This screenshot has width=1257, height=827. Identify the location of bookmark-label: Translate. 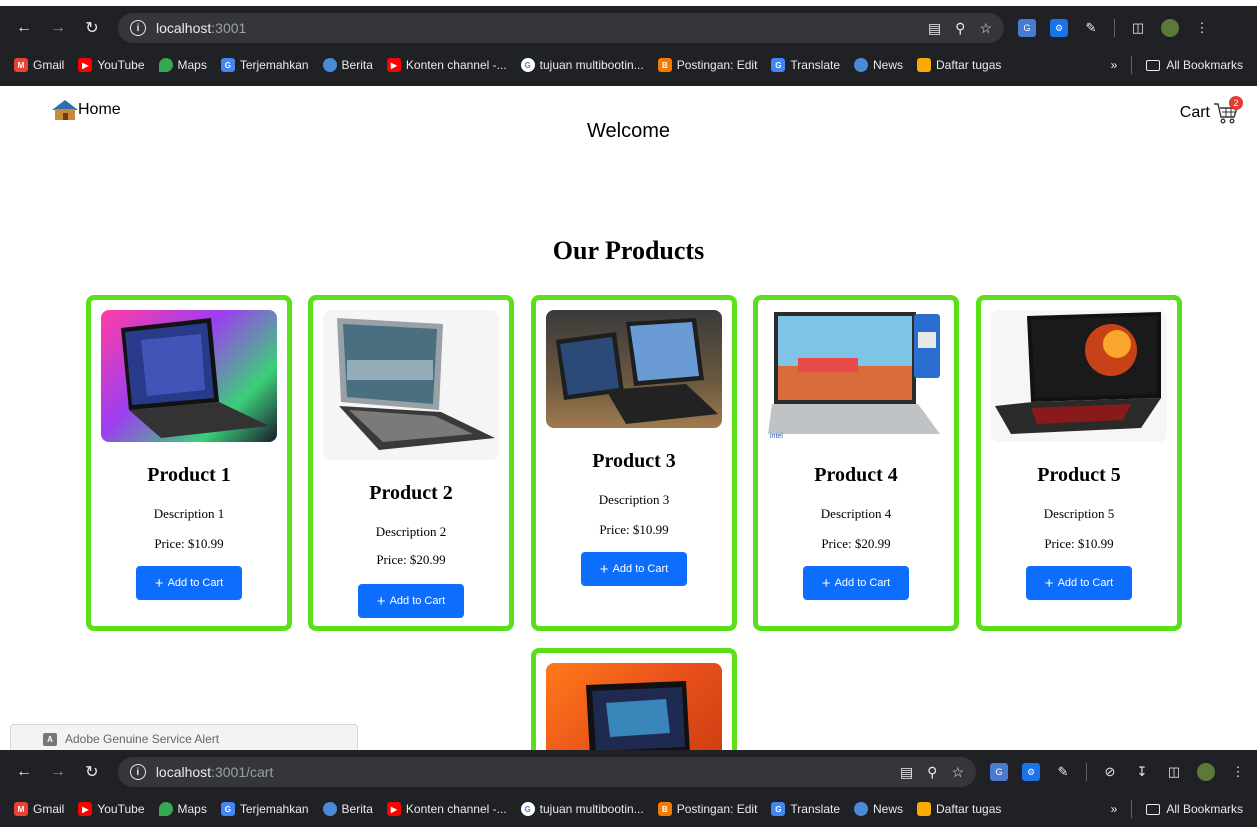
(815, 65).